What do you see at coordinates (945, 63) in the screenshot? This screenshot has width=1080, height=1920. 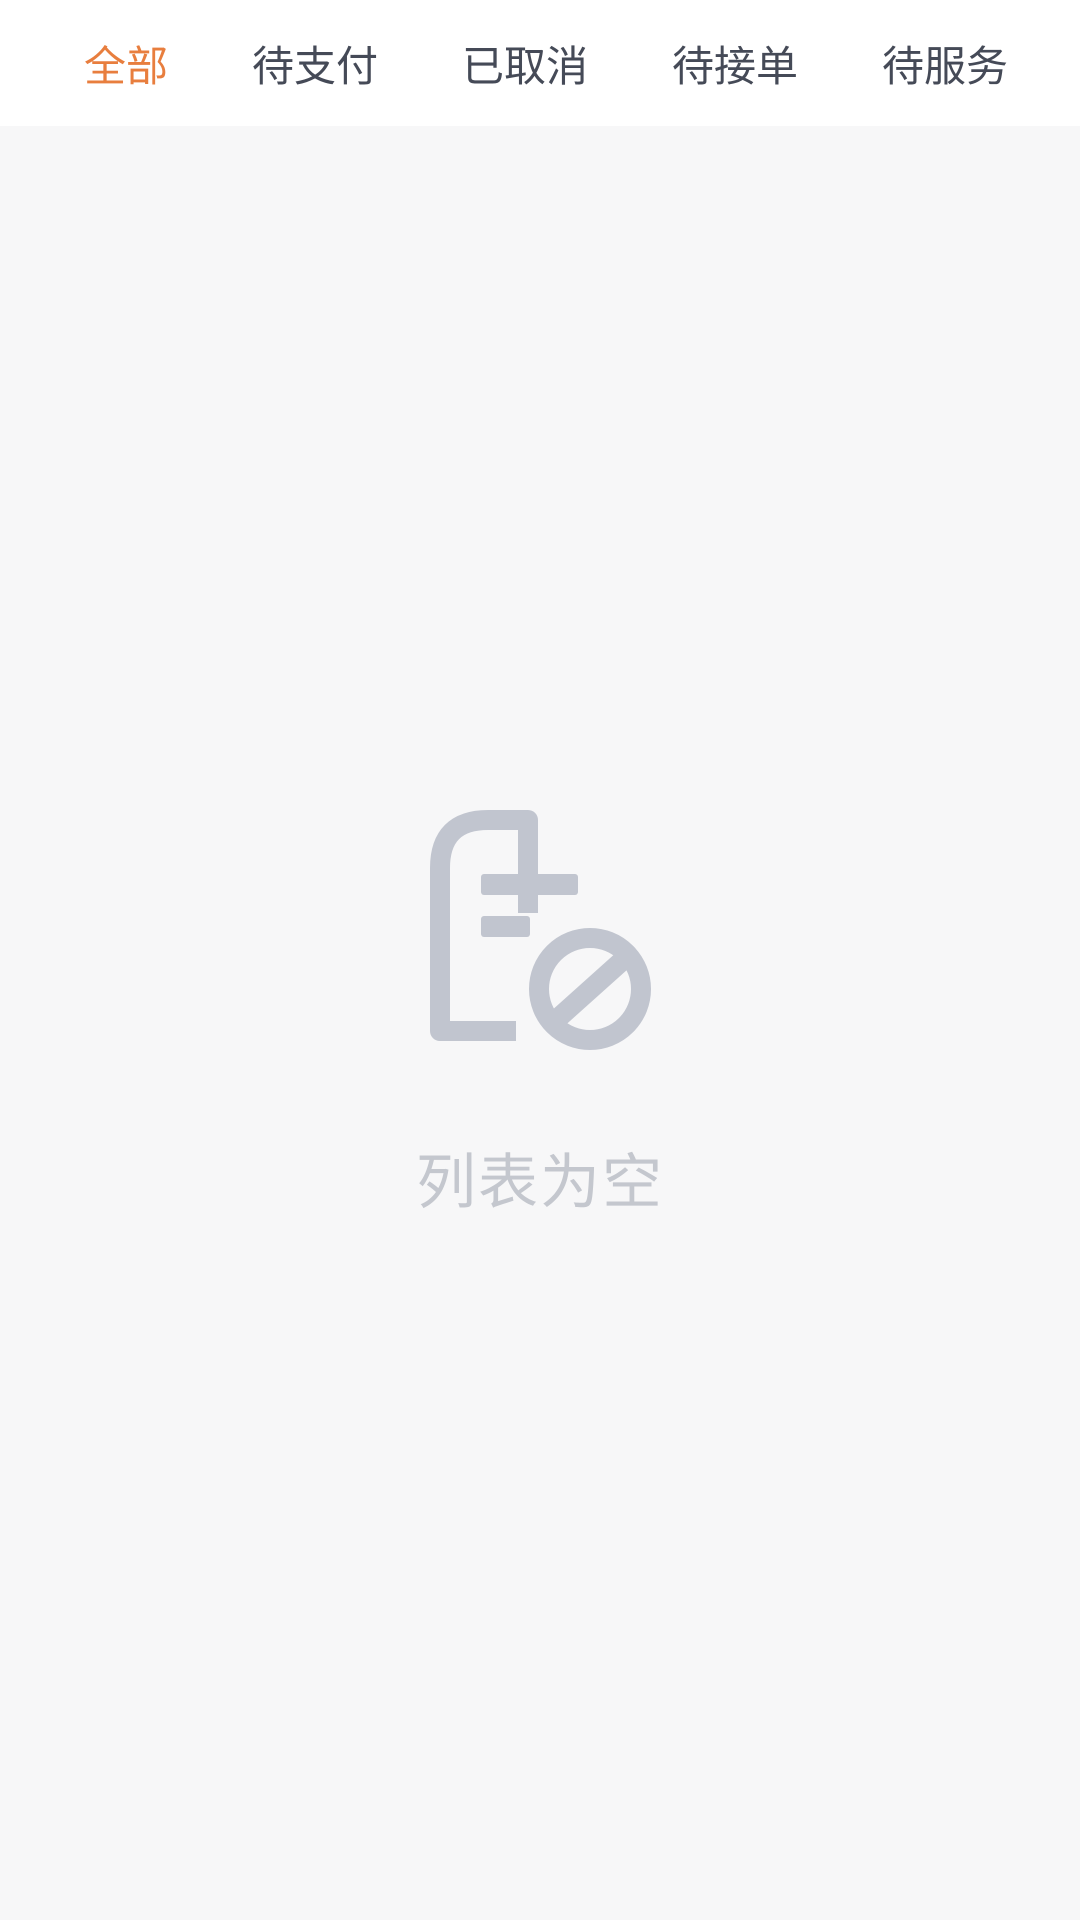 I see `tab-pending-service: 待服务` at bounding box center [945, 63].